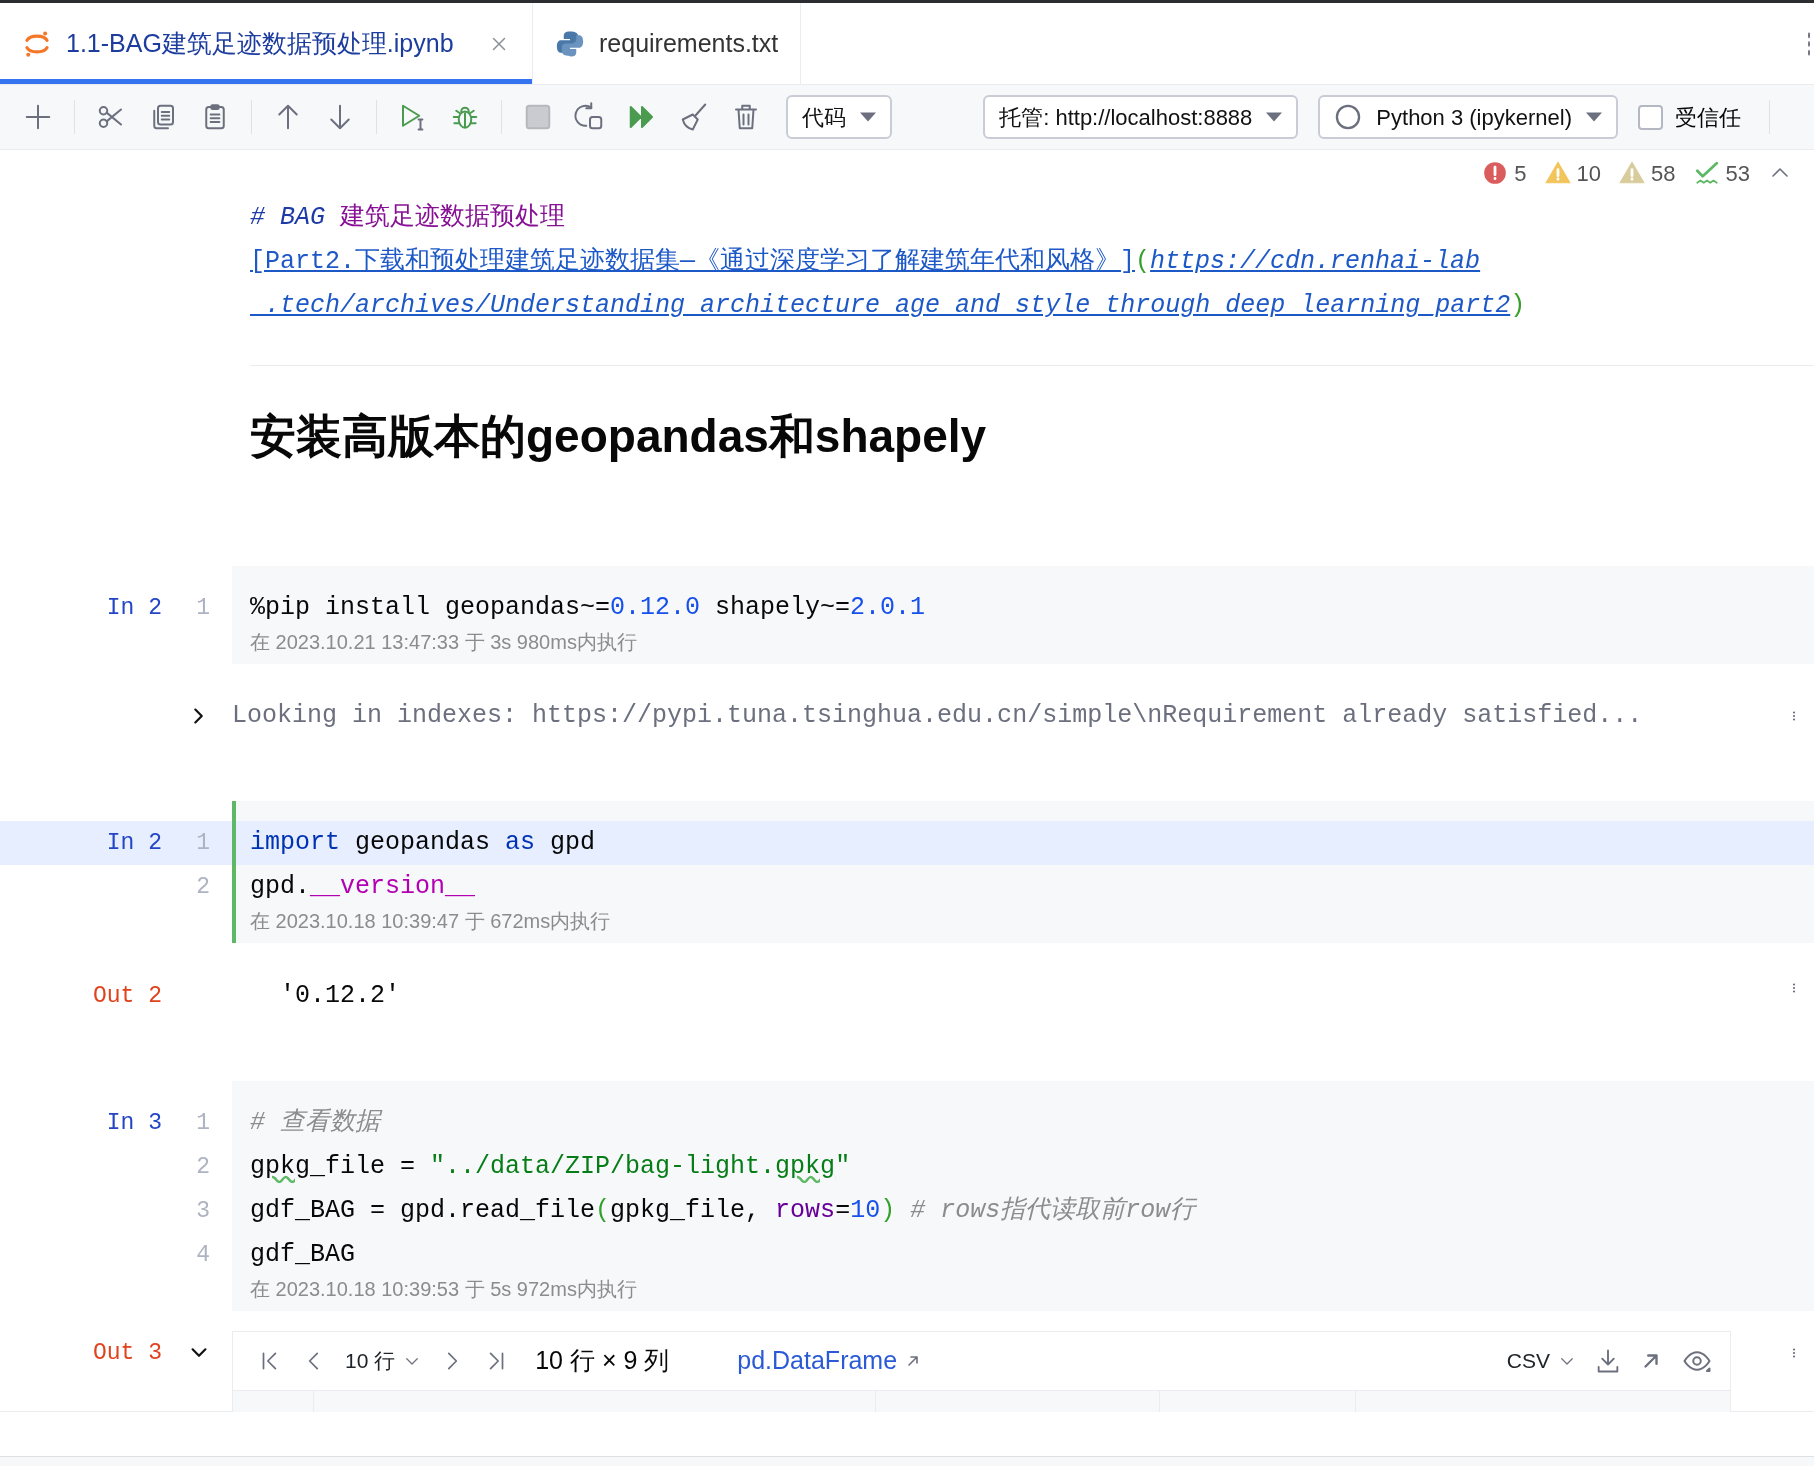 This screenshot has width=1814, height=1466. What do you see at coordinates (443, 642) in the screenshot?
I see `execution-info: 在 2023.10.21 13:47:33 于 3s 980ms内执行` at bounding box center [443, 642].